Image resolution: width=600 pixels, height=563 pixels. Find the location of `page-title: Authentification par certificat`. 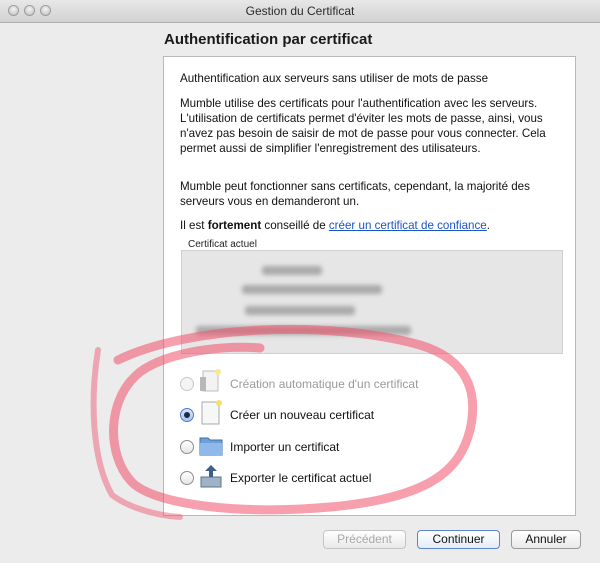

page-title: Authentification par certificat is located at coordinates (268, 39).